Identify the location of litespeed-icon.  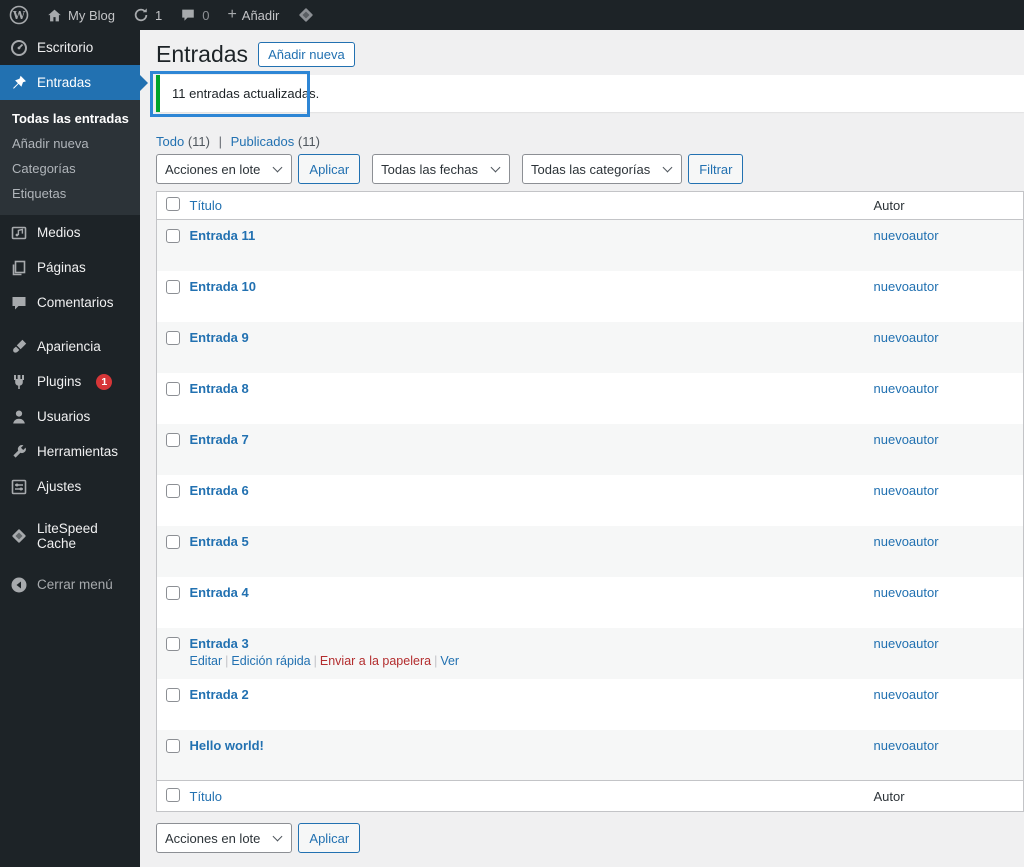
(18, 536).